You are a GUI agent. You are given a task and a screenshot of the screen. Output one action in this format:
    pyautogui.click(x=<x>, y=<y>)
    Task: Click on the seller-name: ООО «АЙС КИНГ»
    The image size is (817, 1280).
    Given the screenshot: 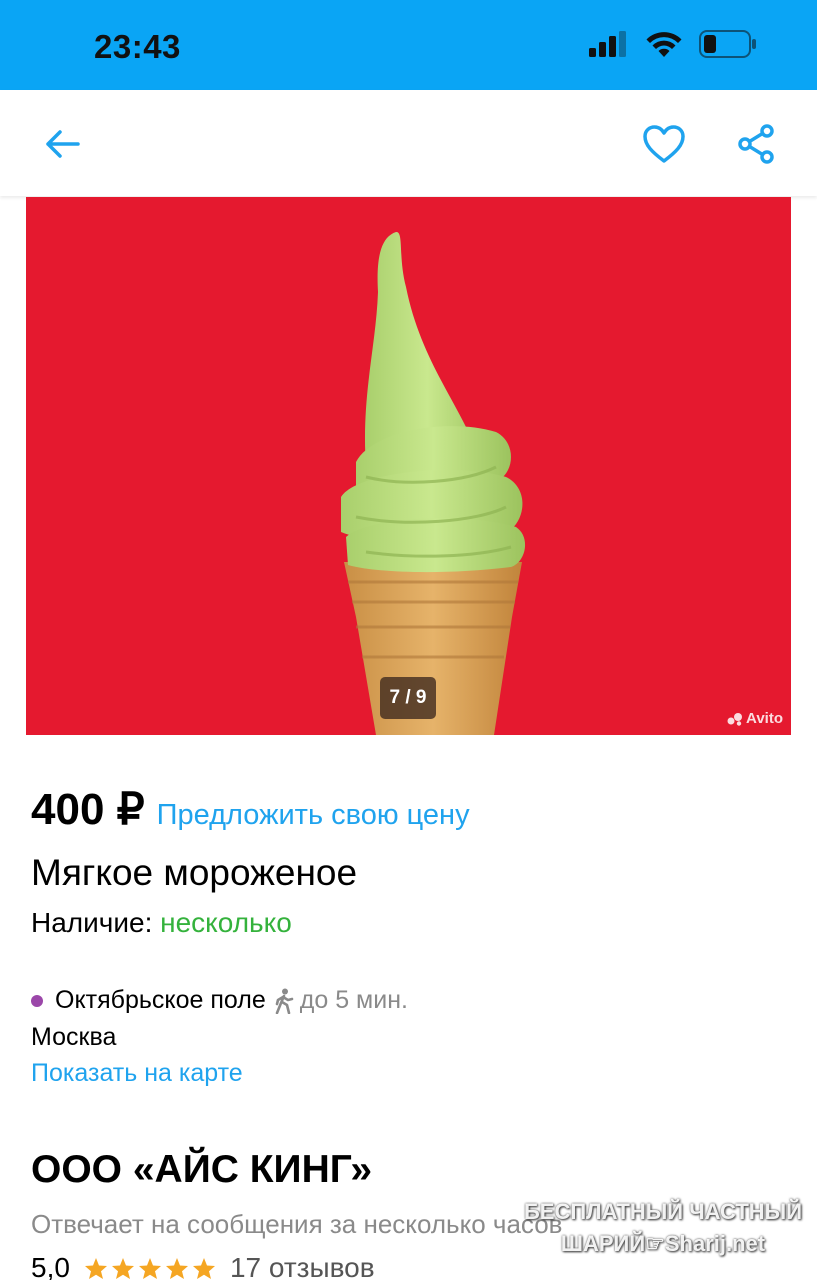 What is the action you would take?
    pyautogui.click(x=201, y=1170)
    